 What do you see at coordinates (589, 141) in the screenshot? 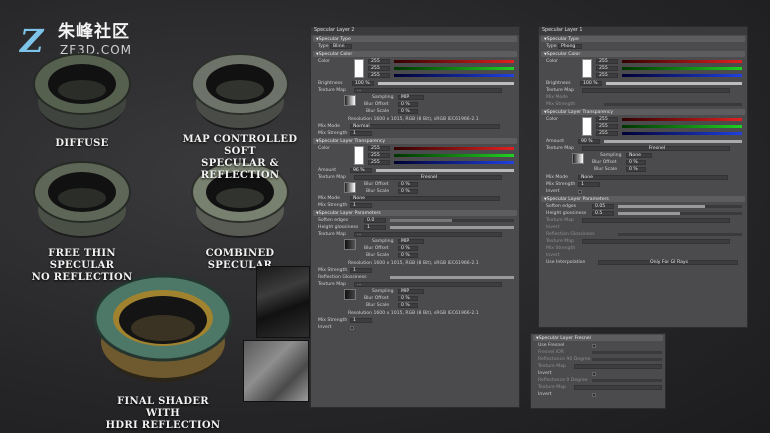
I see `amount-field: 90 %` at bounding box center [589, 141].